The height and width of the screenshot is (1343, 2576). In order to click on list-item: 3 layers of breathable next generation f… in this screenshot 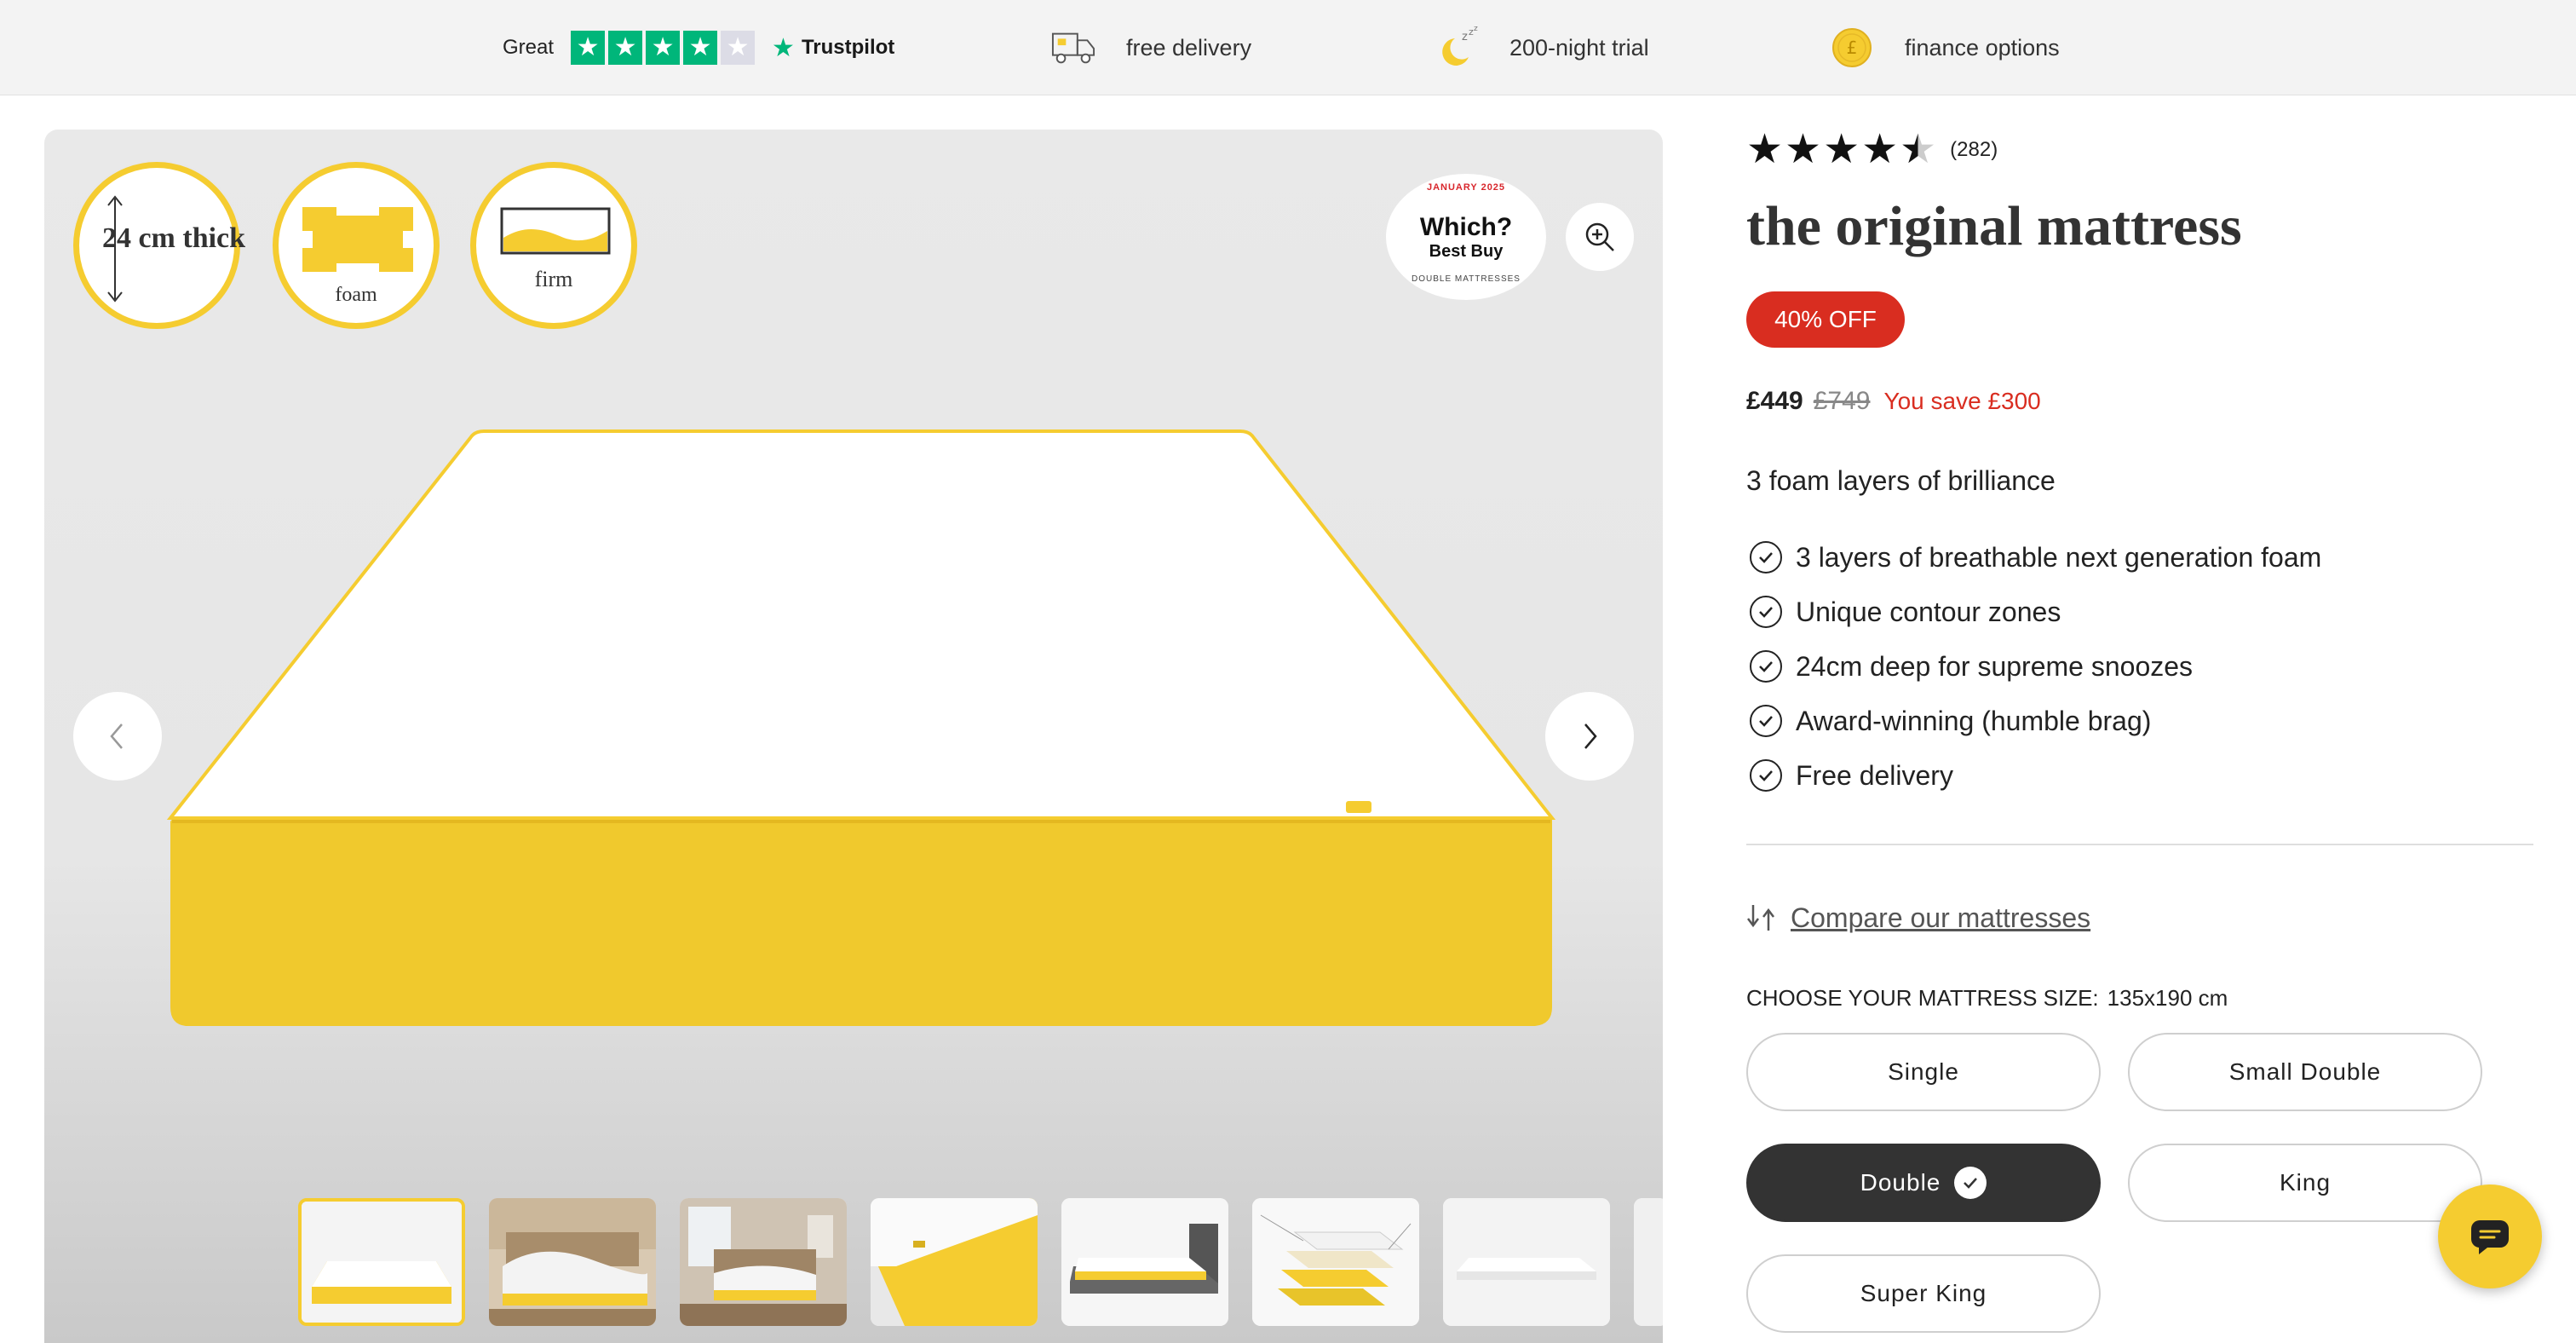, I will do `click(2033, 557)`.